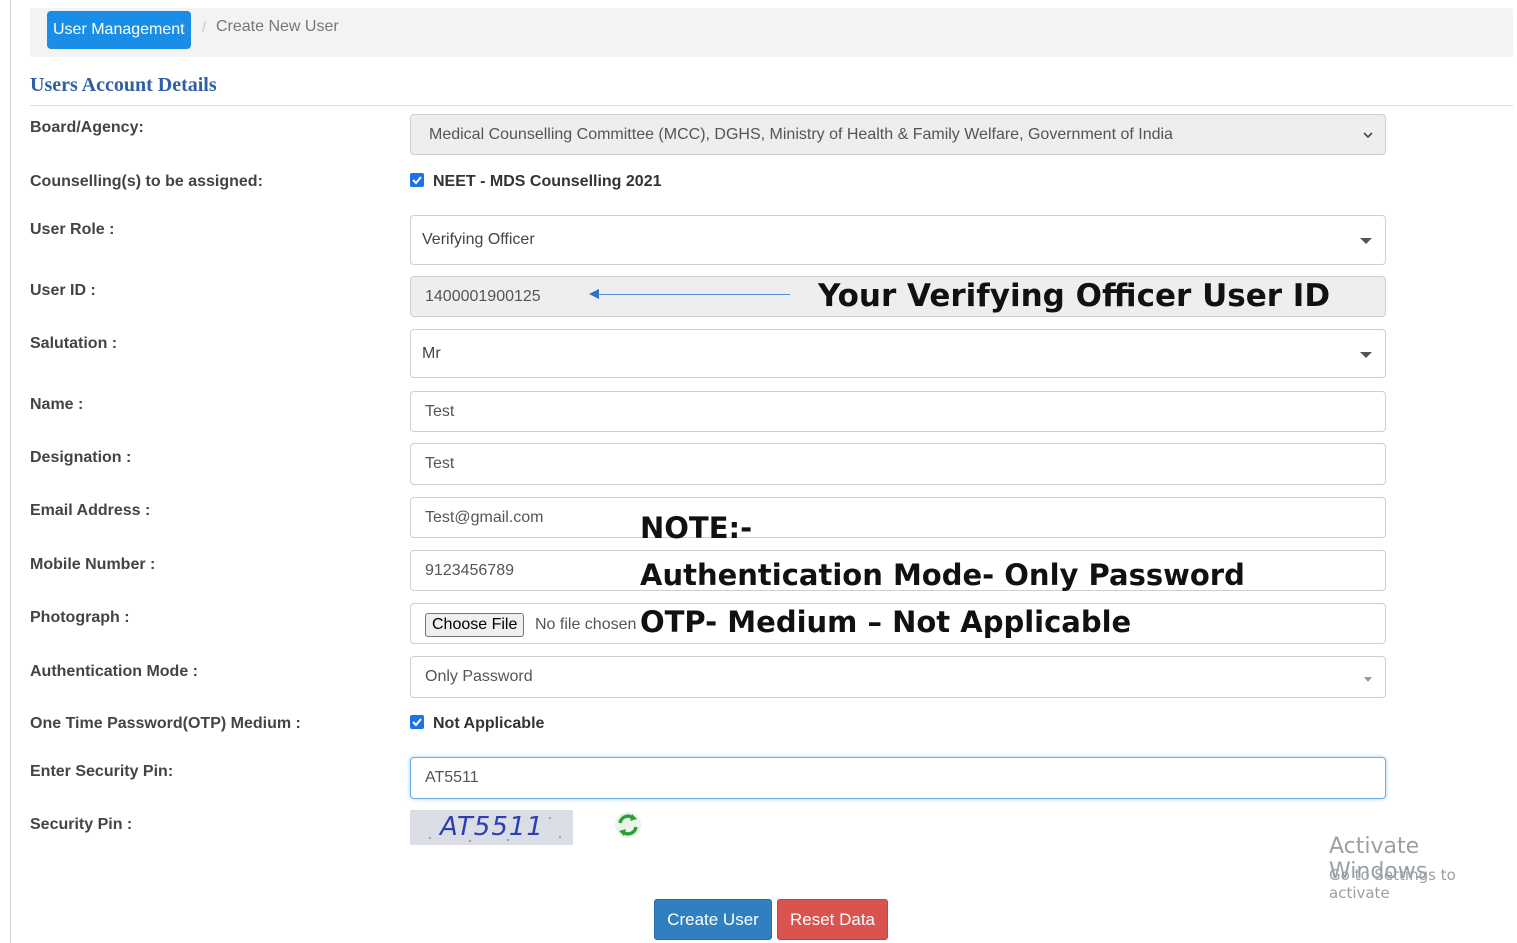 This screenshot has height=943, width=1517. Describe the element at coordinates (898, 517) in the screenshot. I see `email-input: Test@gmail.com` at that location.